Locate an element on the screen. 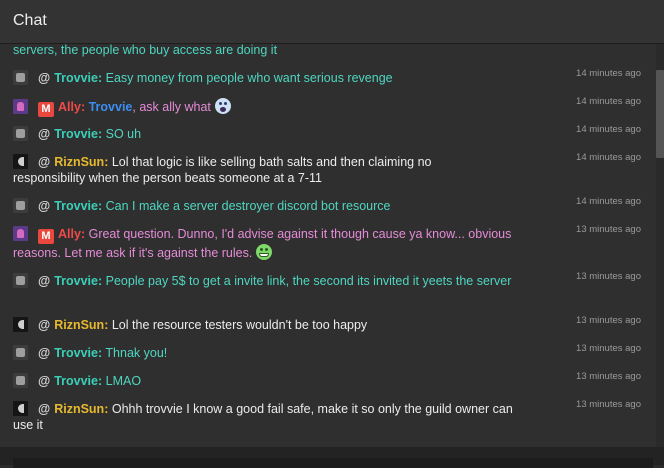  chat-message: @ Trovvie: SO uh is located at coordinates (330, 134).